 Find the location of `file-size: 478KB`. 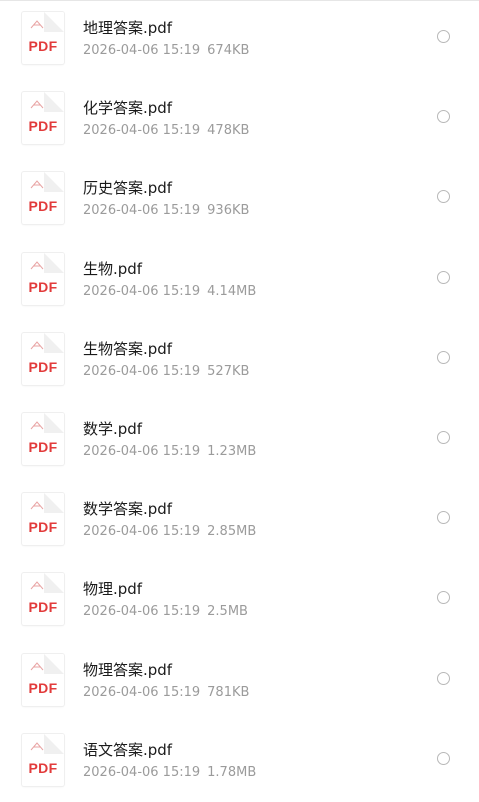

file-size: 478KB is located at coordinates (228, 131).